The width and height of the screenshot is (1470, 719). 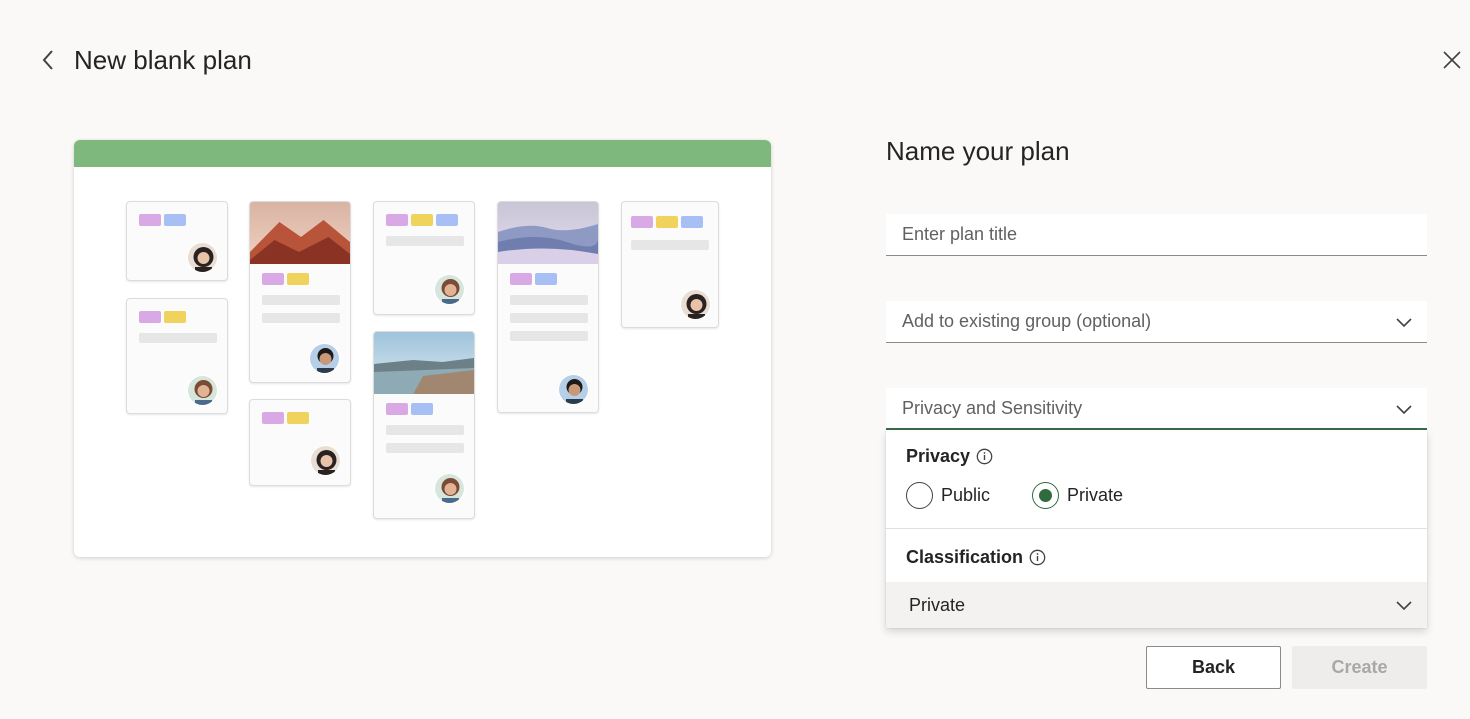 What do you see at coordinates (422, 153) in the screenshot?
I see `preview-header-bar` at bounding box center [422, 153].